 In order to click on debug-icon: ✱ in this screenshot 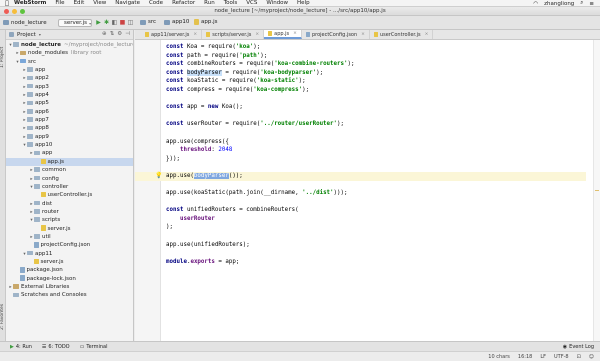, I will do `click(106, 22)`.